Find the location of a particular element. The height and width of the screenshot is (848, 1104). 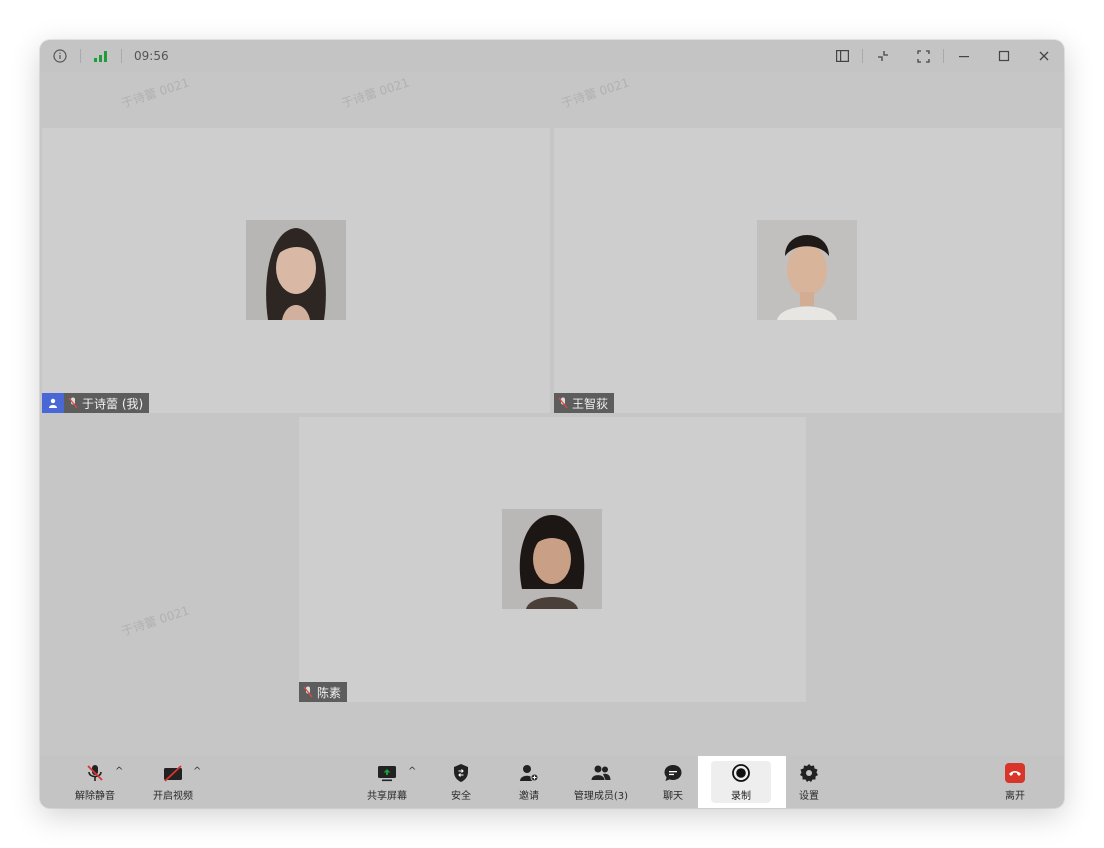

start-video-button: 开启视频 is located at coordinates (173, 782).